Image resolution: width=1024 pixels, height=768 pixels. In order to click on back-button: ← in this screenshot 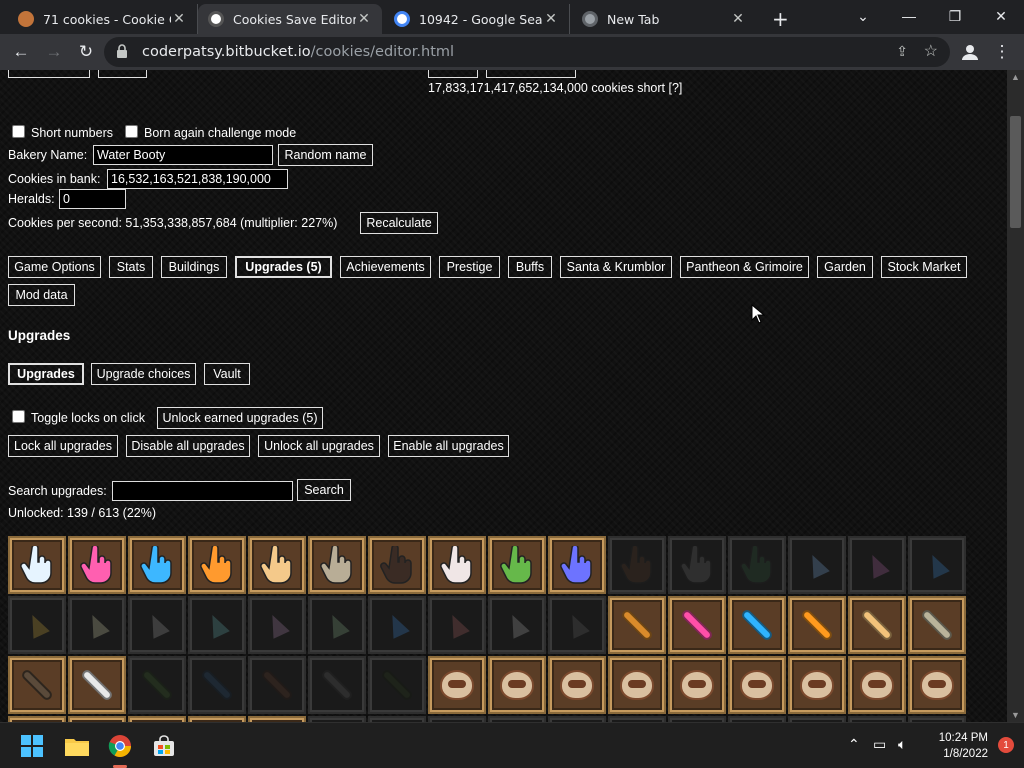, I will do `click(21, 52)`.